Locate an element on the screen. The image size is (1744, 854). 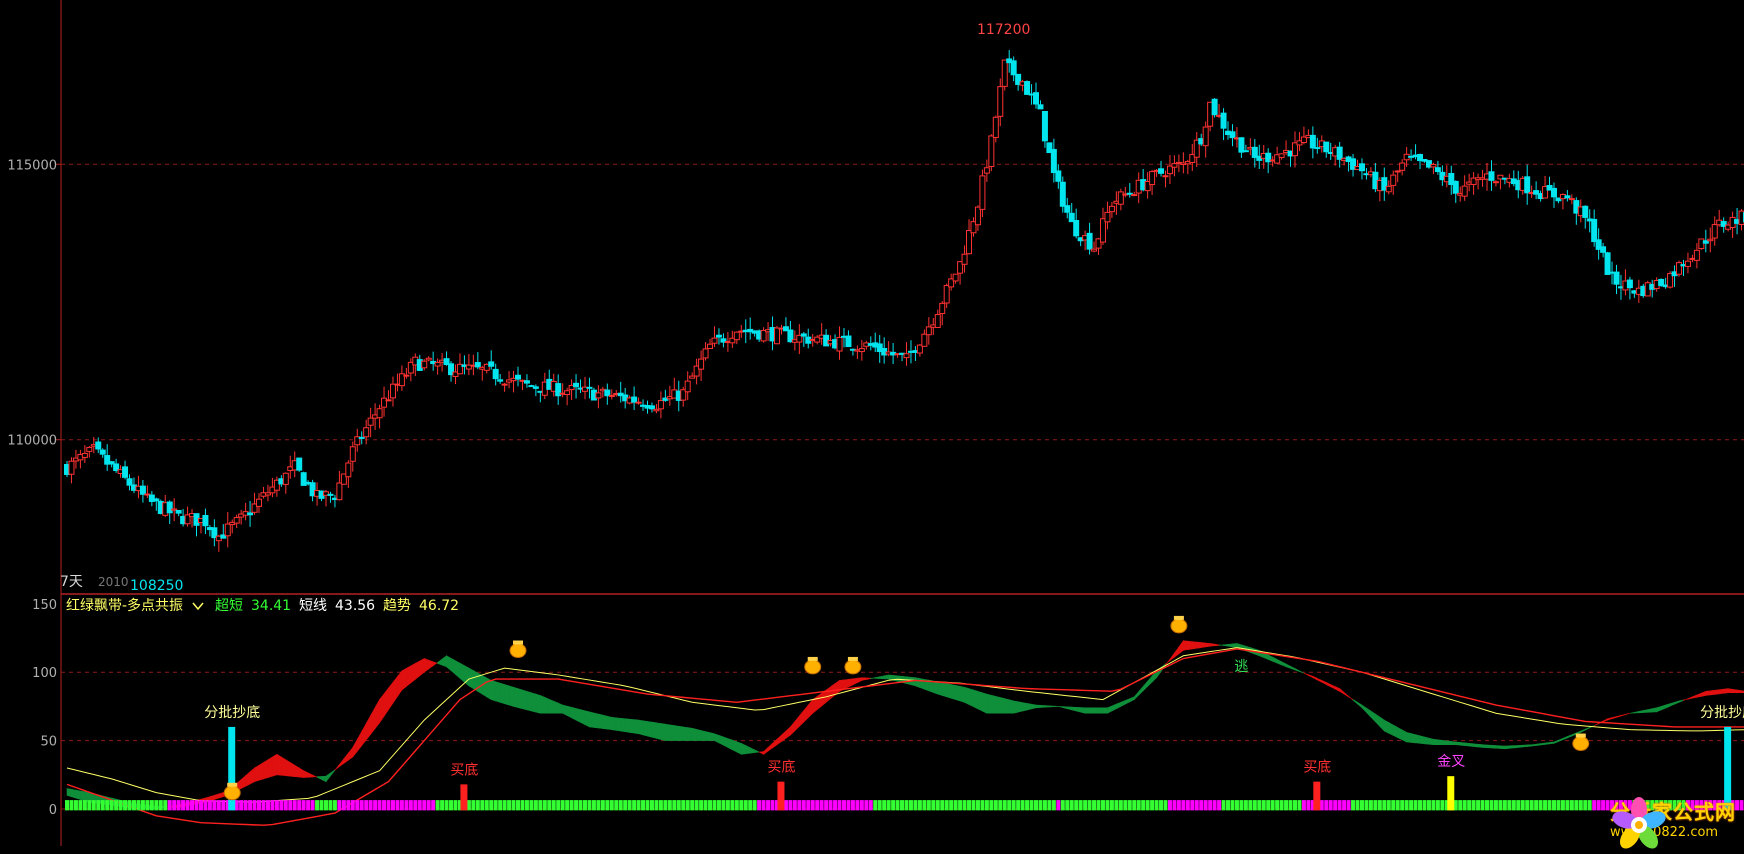
maidi-signal is located at coordinates (1316, 796).